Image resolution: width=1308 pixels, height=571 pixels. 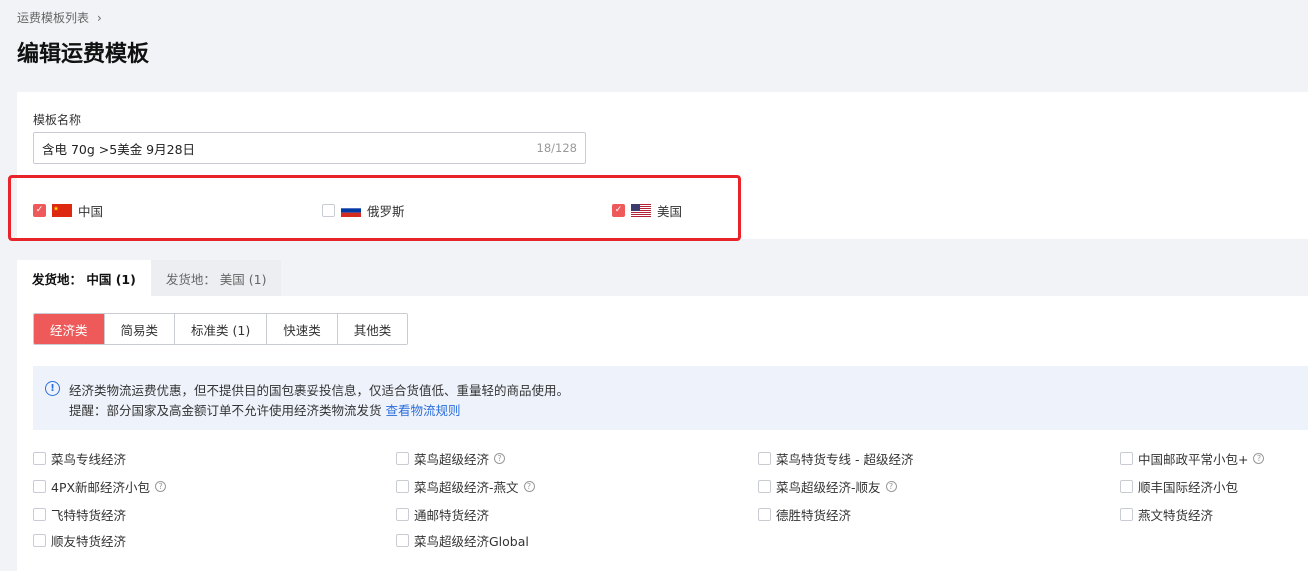 I want to click on logistics-option: 中国邮政平常小包+?, so click(x=1192, y=458).